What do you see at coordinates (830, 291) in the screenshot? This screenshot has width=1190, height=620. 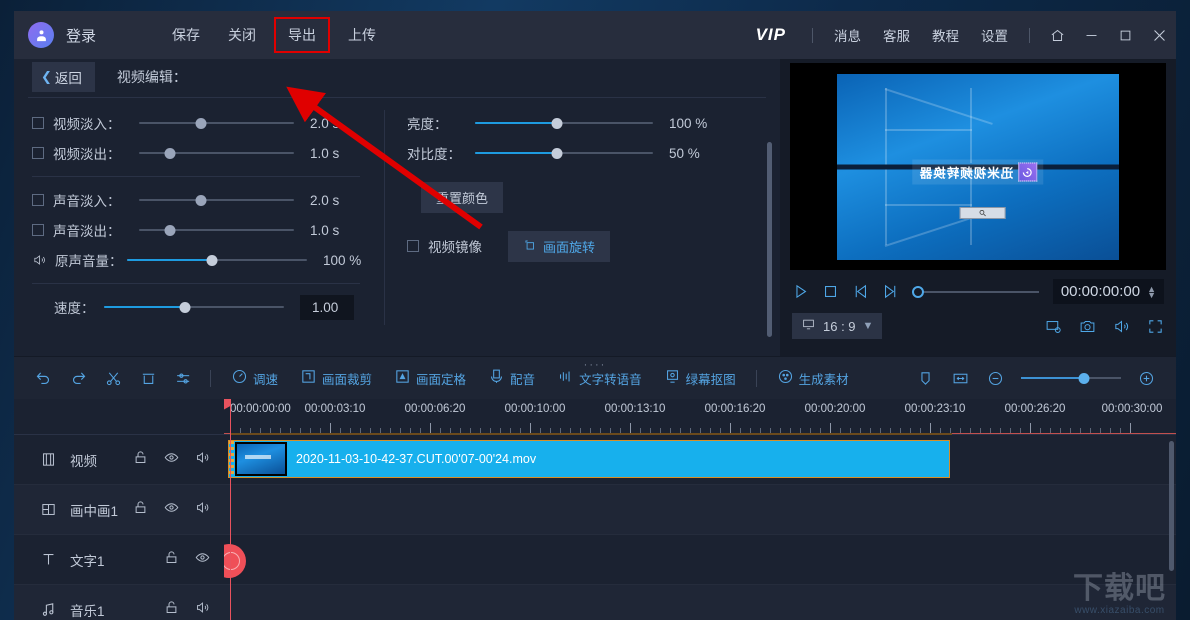 I see `stop-icon` at bounding box center [830, 291].